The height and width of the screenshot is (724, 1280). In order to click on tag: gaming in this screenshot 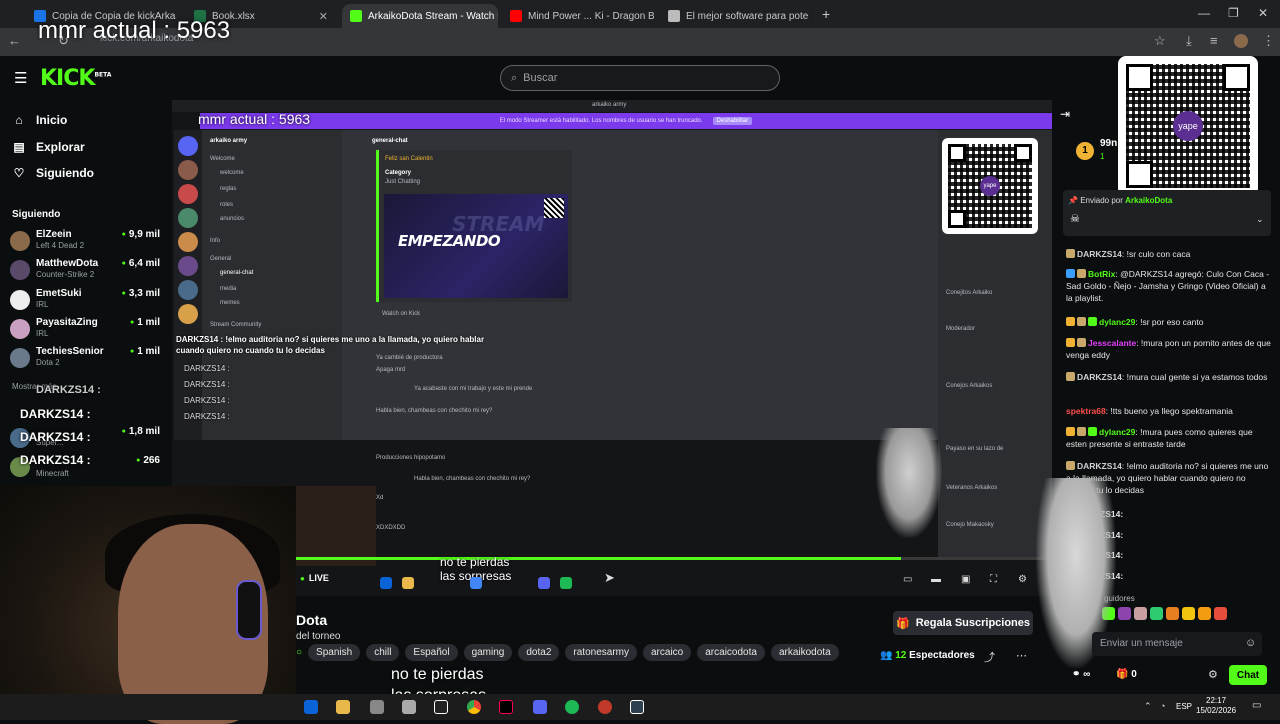, I will do `click(488, 652)`.